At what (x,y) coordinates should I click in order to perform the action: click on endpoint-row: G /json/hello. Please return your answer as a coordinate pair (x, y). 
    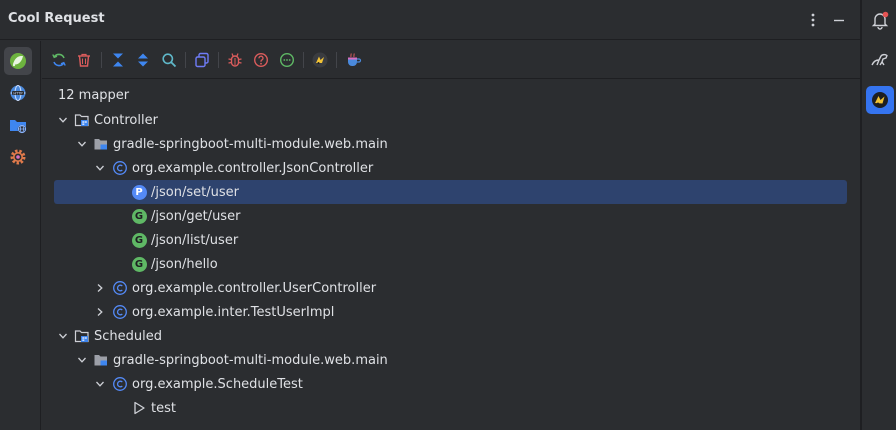
    Looking at the image, I should click on (450, 264).